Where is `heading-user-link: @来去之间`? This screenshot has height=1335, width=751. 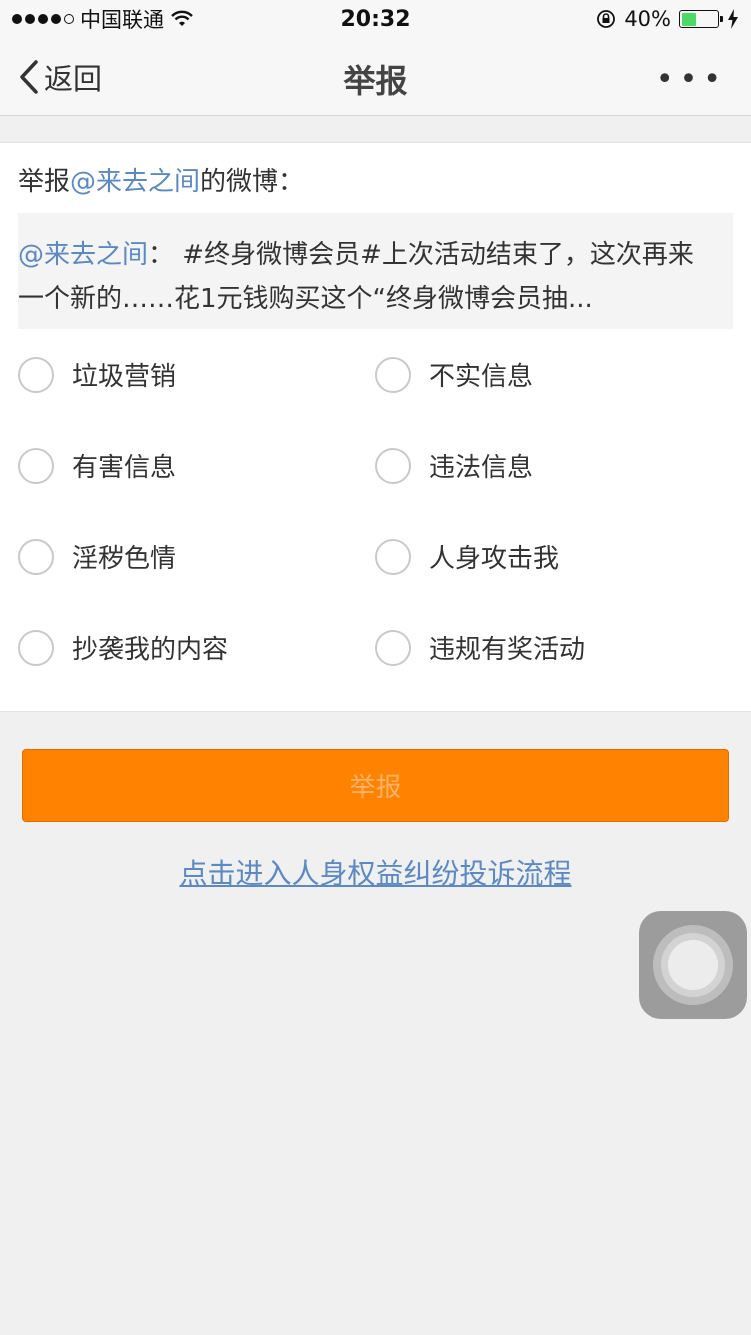
heading-user-link: @来去之间 is located at coordinates (135, 182).